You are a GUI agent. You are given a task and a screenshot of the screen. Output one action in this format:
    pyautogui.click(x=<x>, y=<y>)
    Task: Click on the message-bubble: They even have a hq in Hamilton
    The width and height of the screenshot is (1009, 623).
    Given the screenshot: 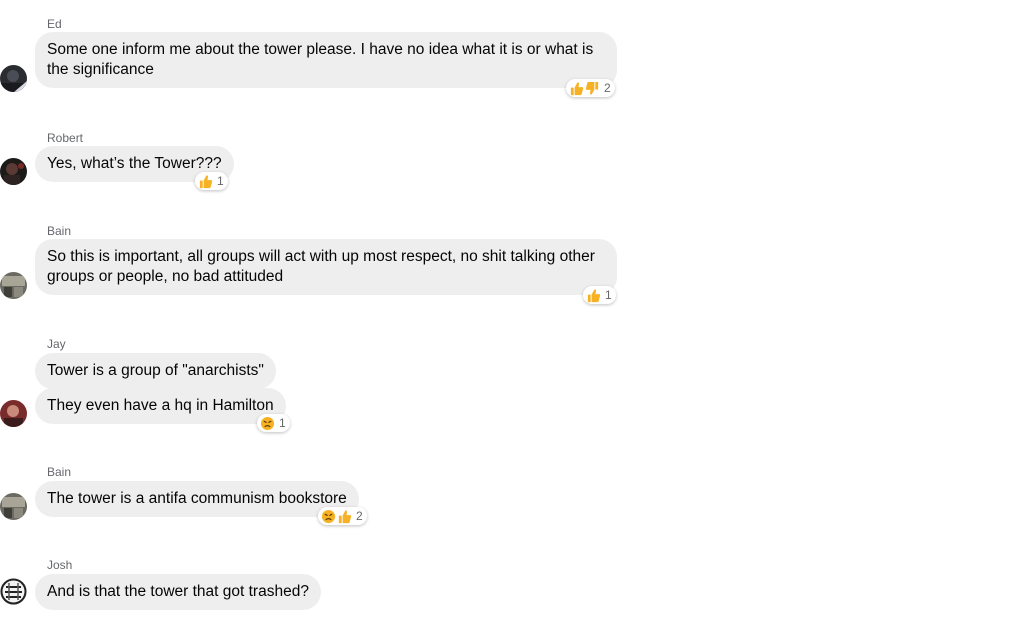 What is the action you would take?
    pyautogui.click(x=160, y=406)
    